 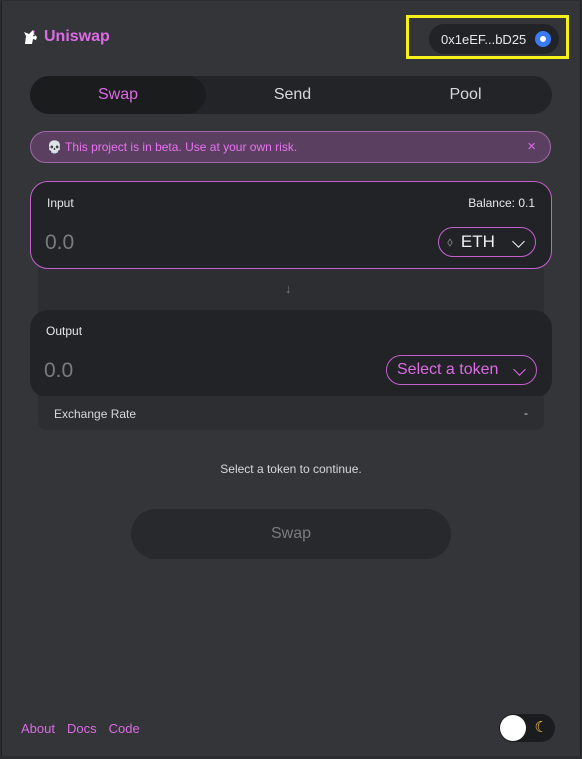 What do you see at coordinates (30, 37) in the screenshot?
I see `unicorn-icon` at bounding box center [30, 37].